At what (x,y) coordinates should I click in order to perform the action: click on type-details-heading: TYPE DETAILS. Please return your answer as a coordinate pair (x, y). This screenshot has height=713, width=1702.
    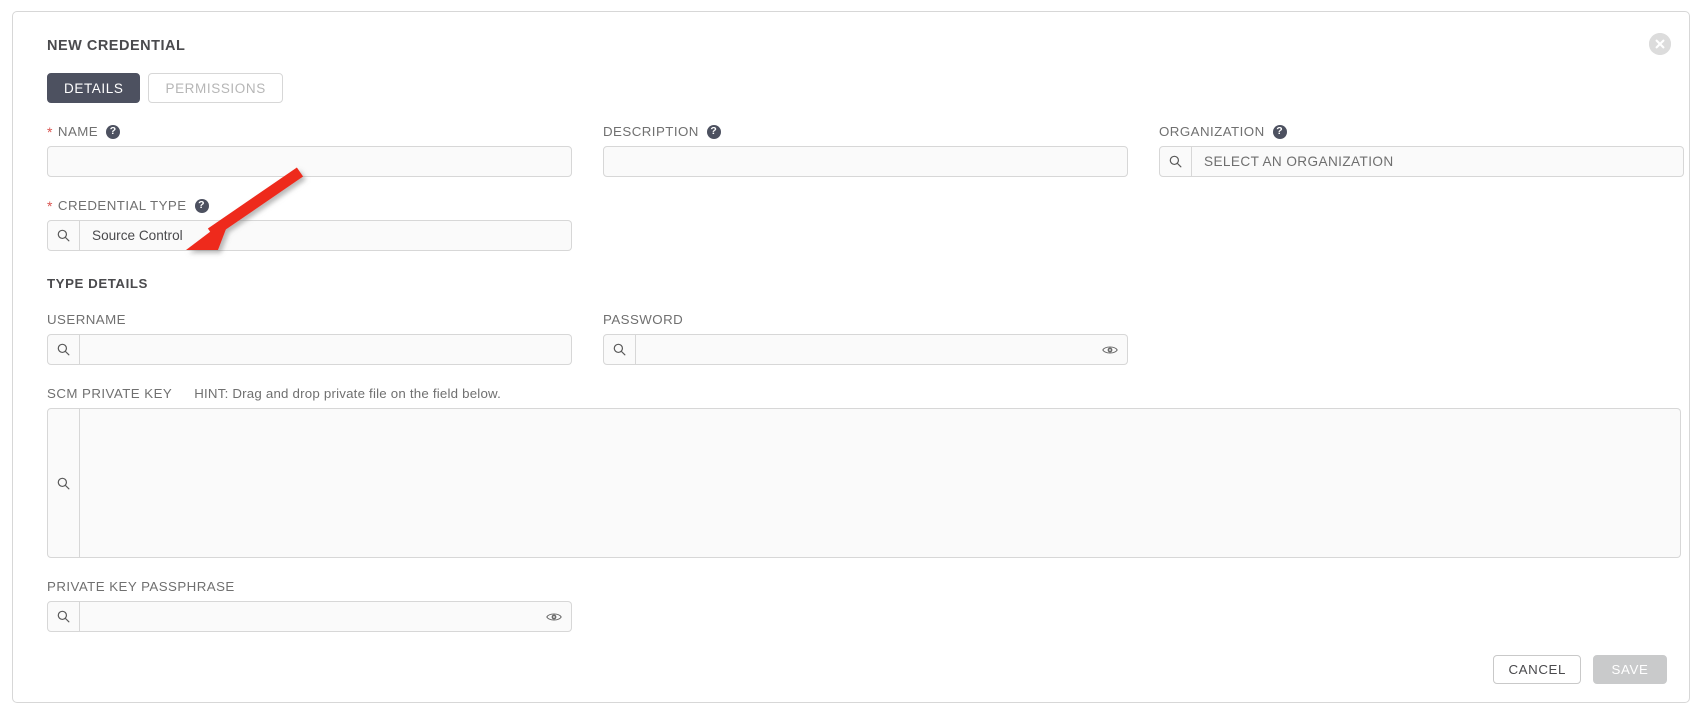
    Looking at the image, I should click on (97, 283).